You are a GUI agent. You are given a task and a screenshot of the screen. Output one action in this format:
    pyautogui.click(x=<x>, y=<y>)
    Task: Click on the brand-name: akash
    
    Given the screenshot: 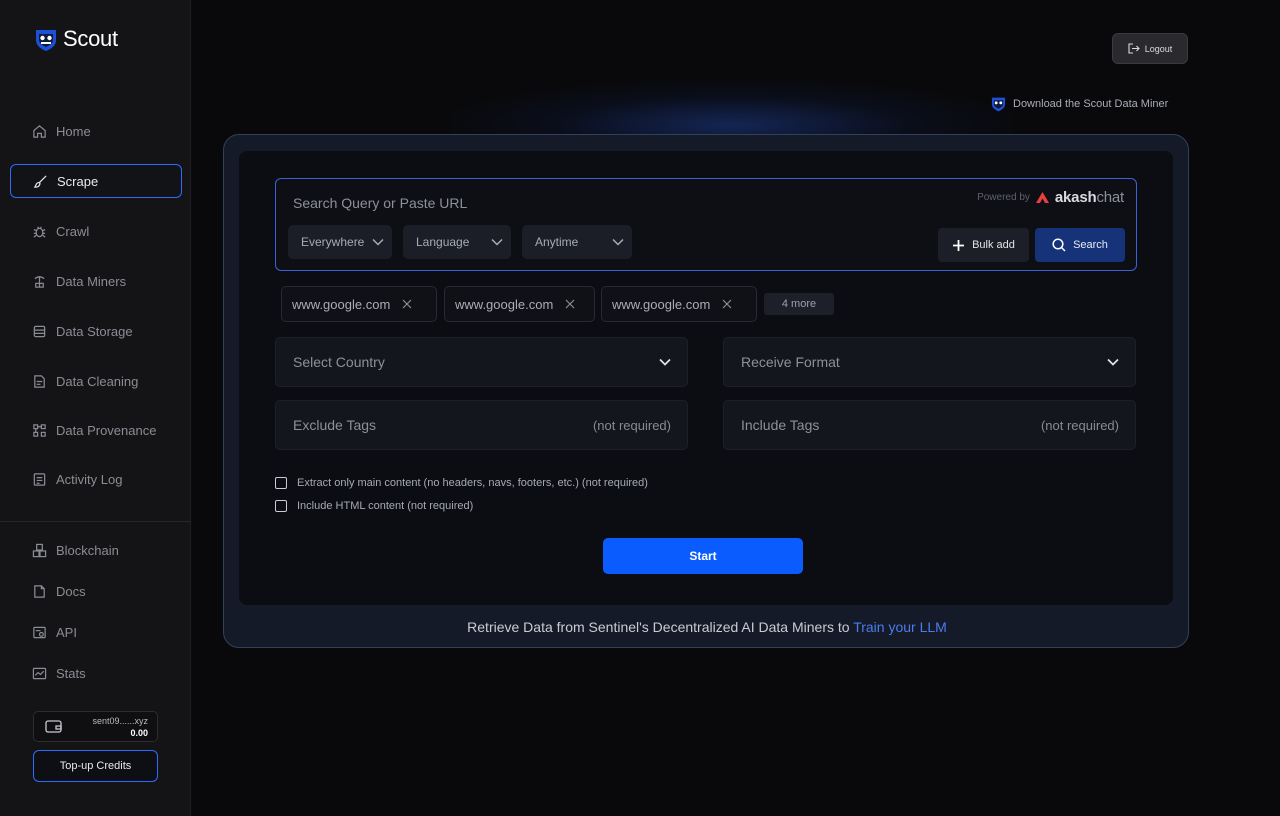 What is the action you would take?
    pyautogui.click(x=1075, y=197)
    